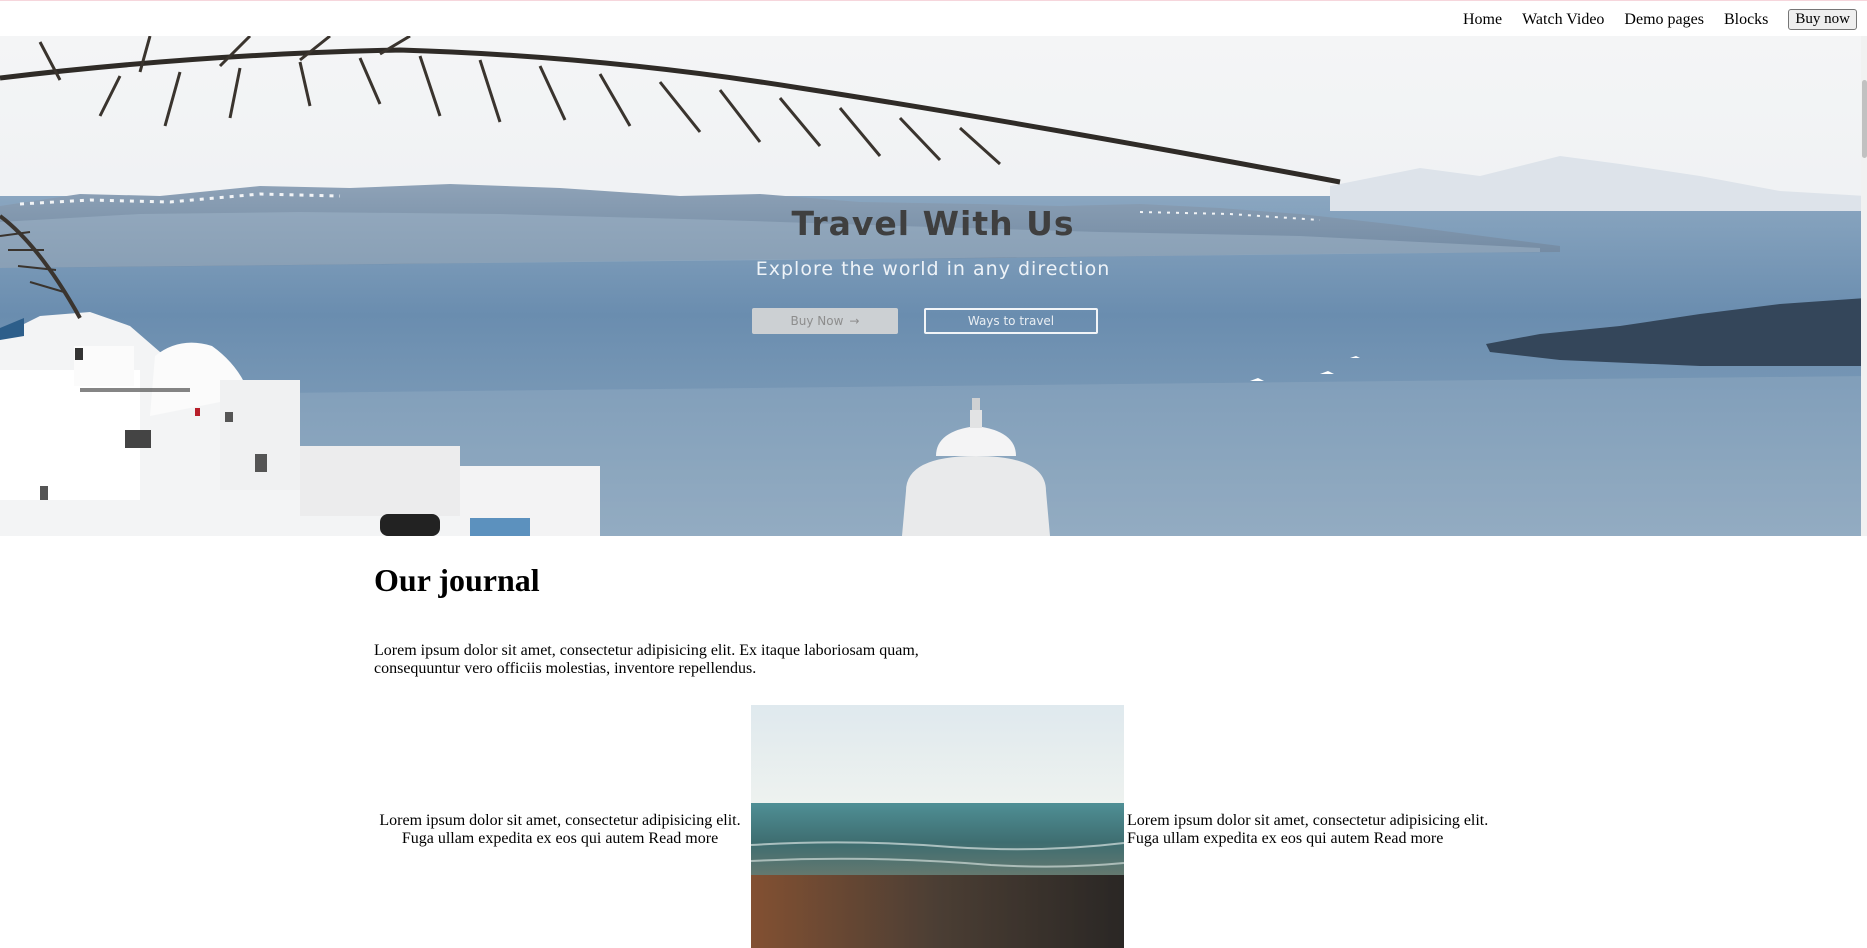 The image size is (1867, 948). Describe the element at coordinates (1482, 20) in the screenshot. I see `nav-home-link: Home` at that location.